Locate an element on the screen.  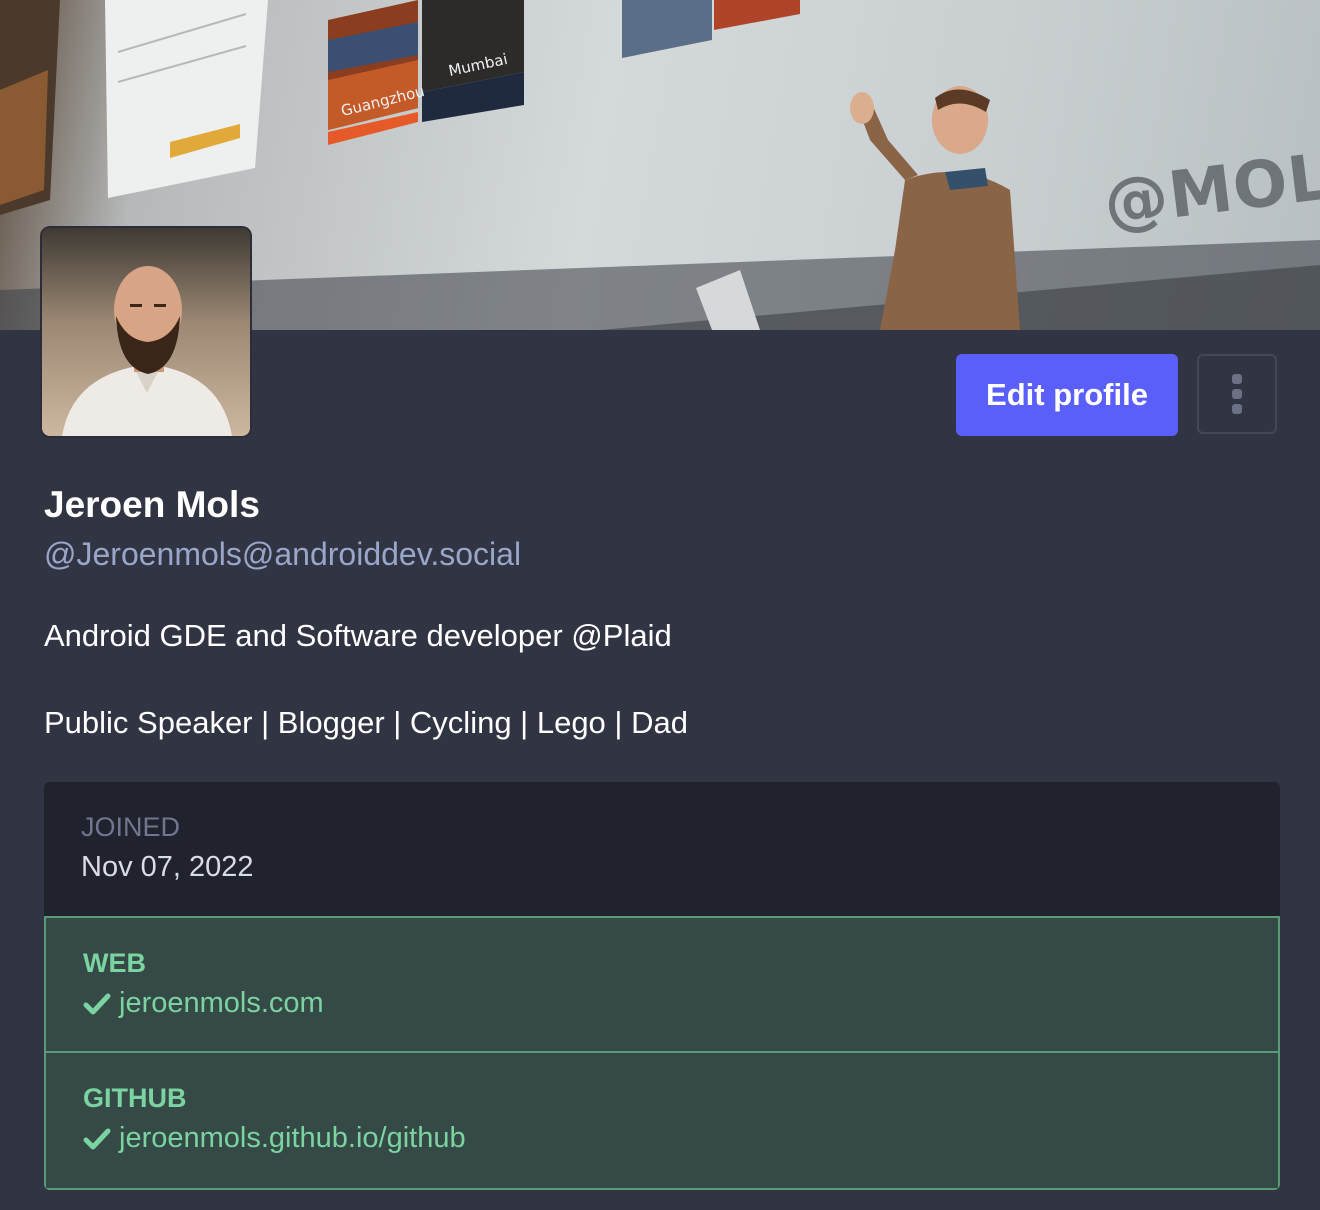
display-name: Jeroen Mols is located at coordinates (152, 504).